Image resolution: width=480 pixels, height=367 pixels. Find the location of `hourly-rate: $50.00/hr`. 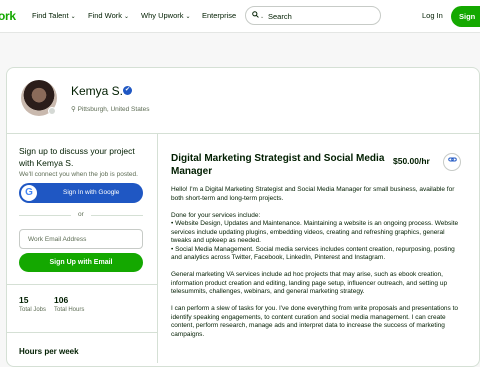

hourly-rate: $50.00/hr is located at coordinates (411, 161).